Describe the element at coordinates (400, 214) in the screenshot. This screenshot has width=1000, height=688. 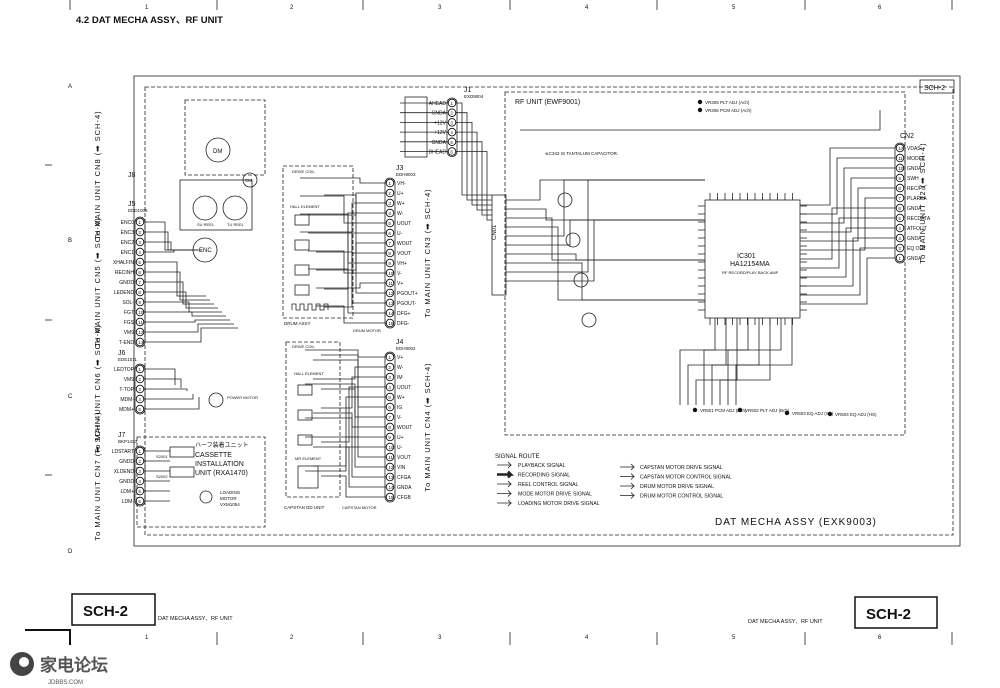
I see `pin-label: W-` at that location.